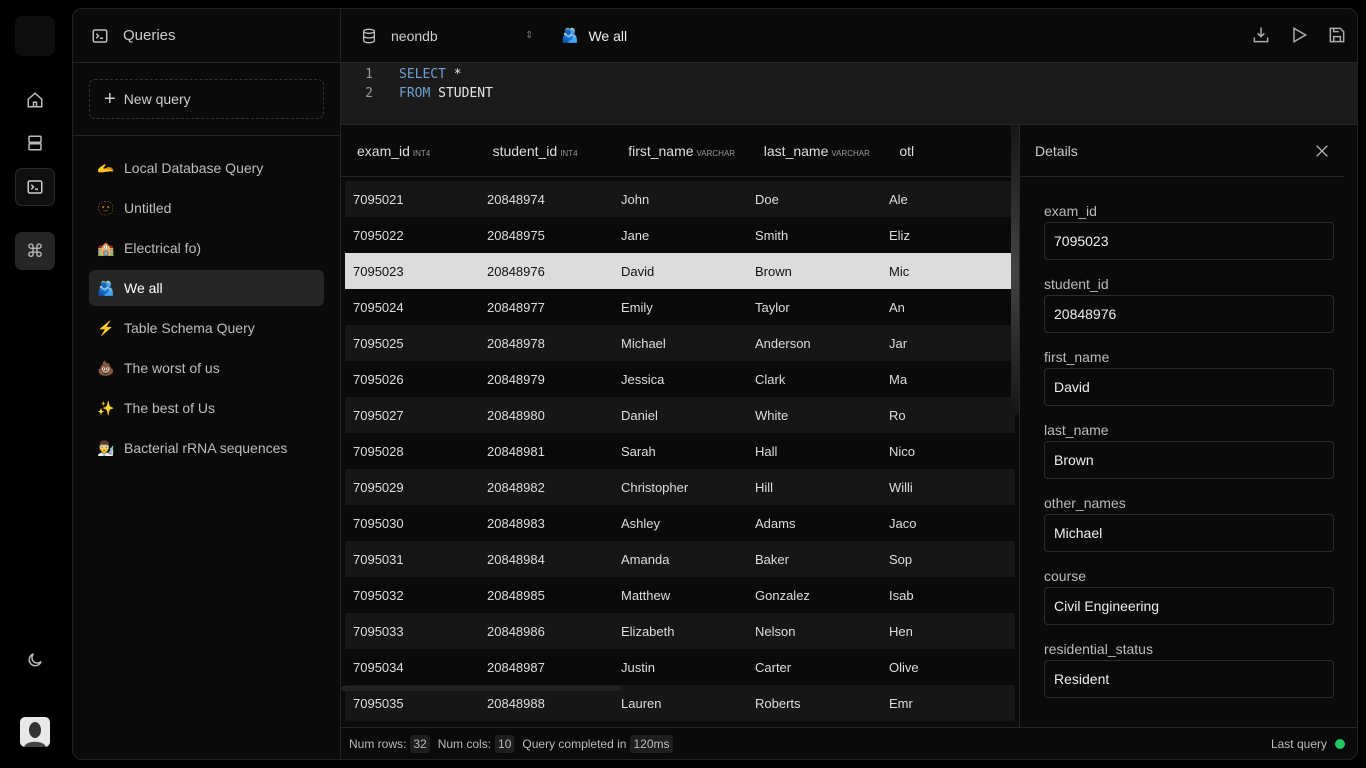  Describe the element at coordinates (409, 151) in the screenshot. I see `column-header: exam_id INT4` at that location.